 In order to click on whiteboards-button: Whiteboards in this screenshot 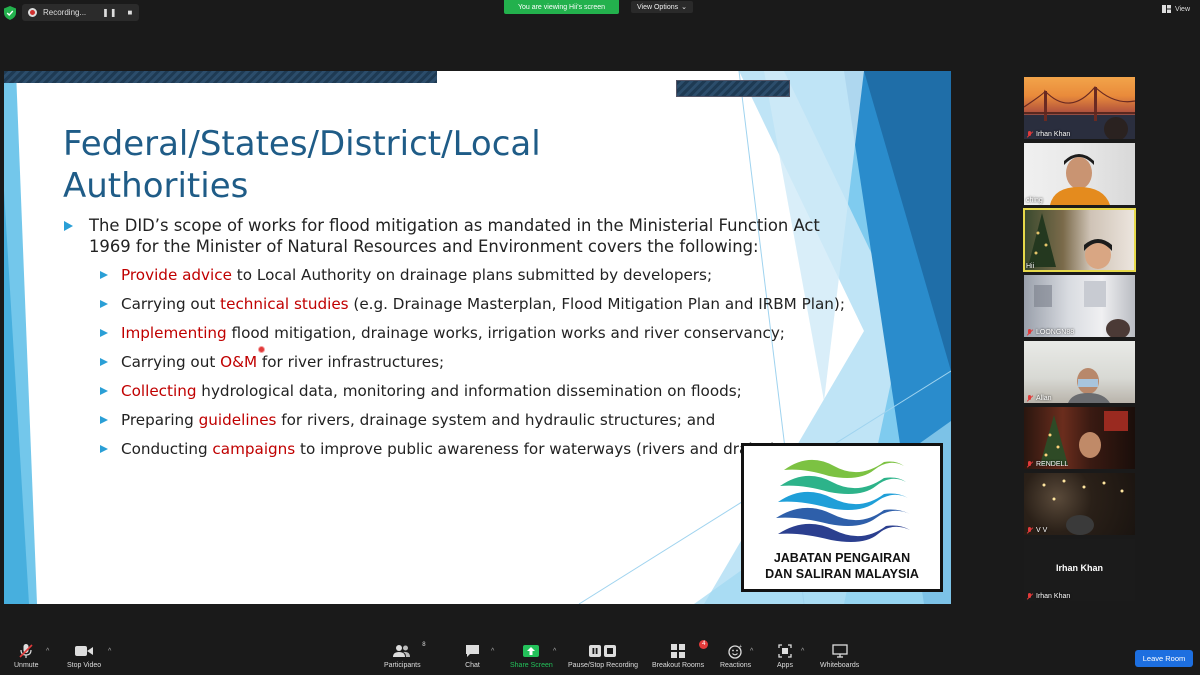, I will do `click(839, 655)`.